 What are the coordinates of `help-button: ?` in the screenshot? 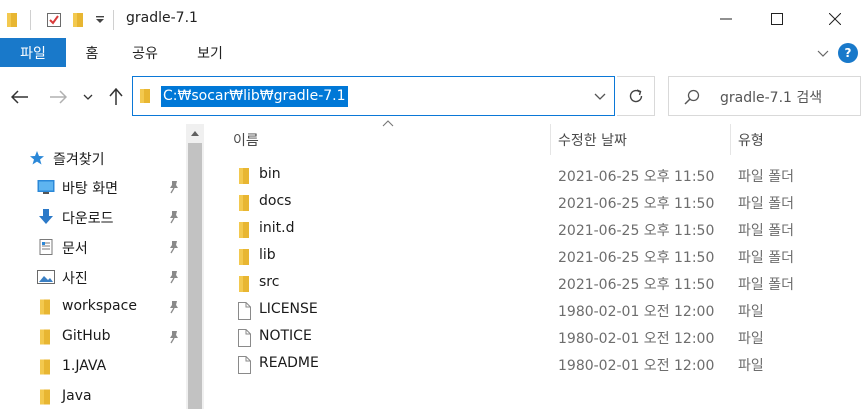 It's located at (848, 53).